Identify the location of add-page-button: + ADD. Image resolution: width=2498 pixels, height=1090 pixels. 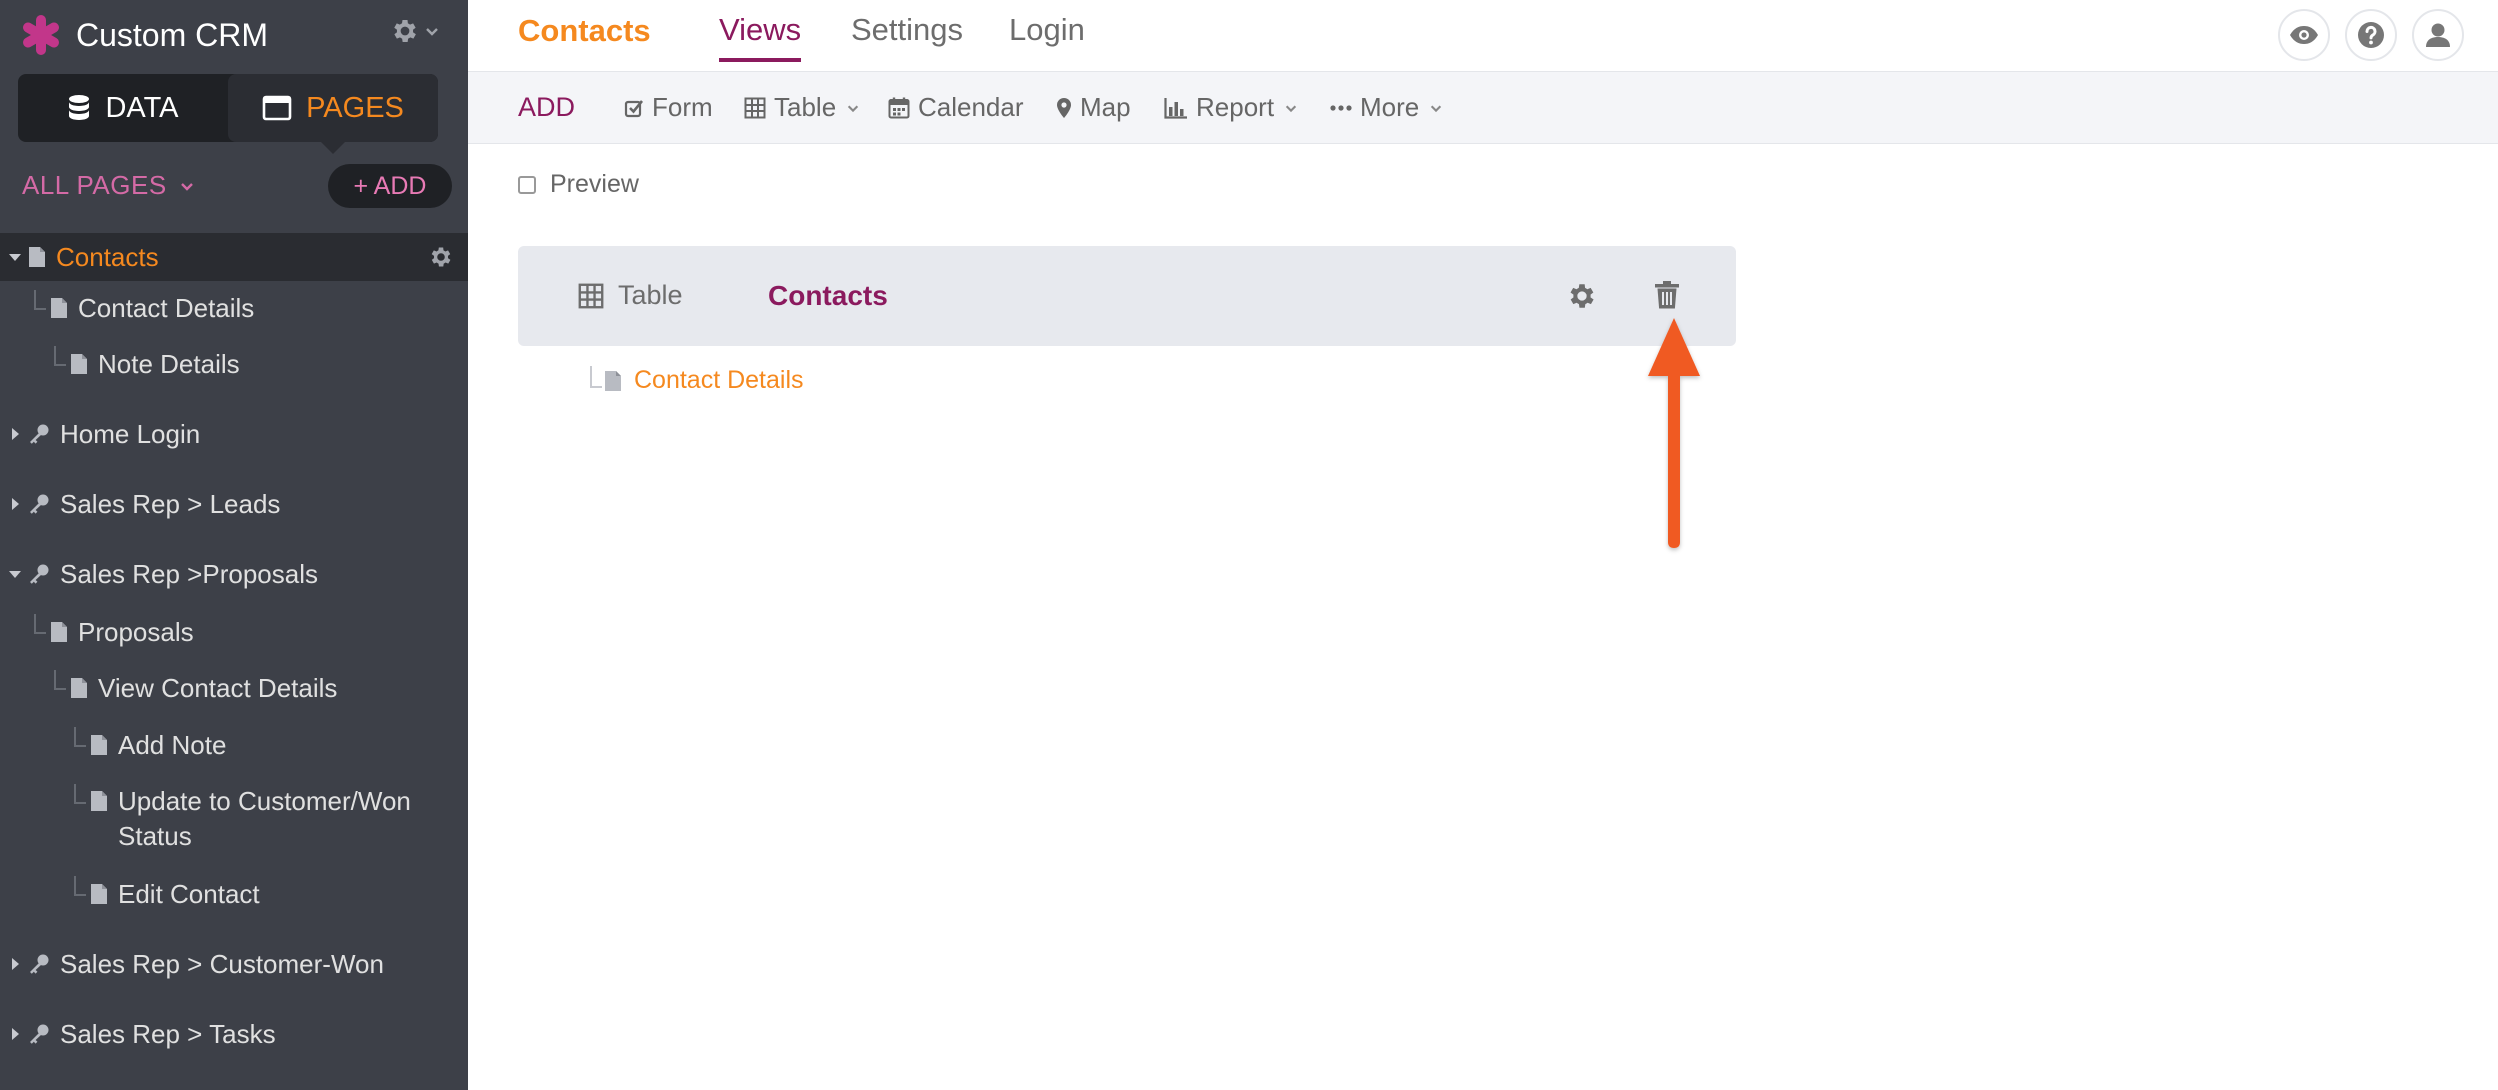
(390, 186).